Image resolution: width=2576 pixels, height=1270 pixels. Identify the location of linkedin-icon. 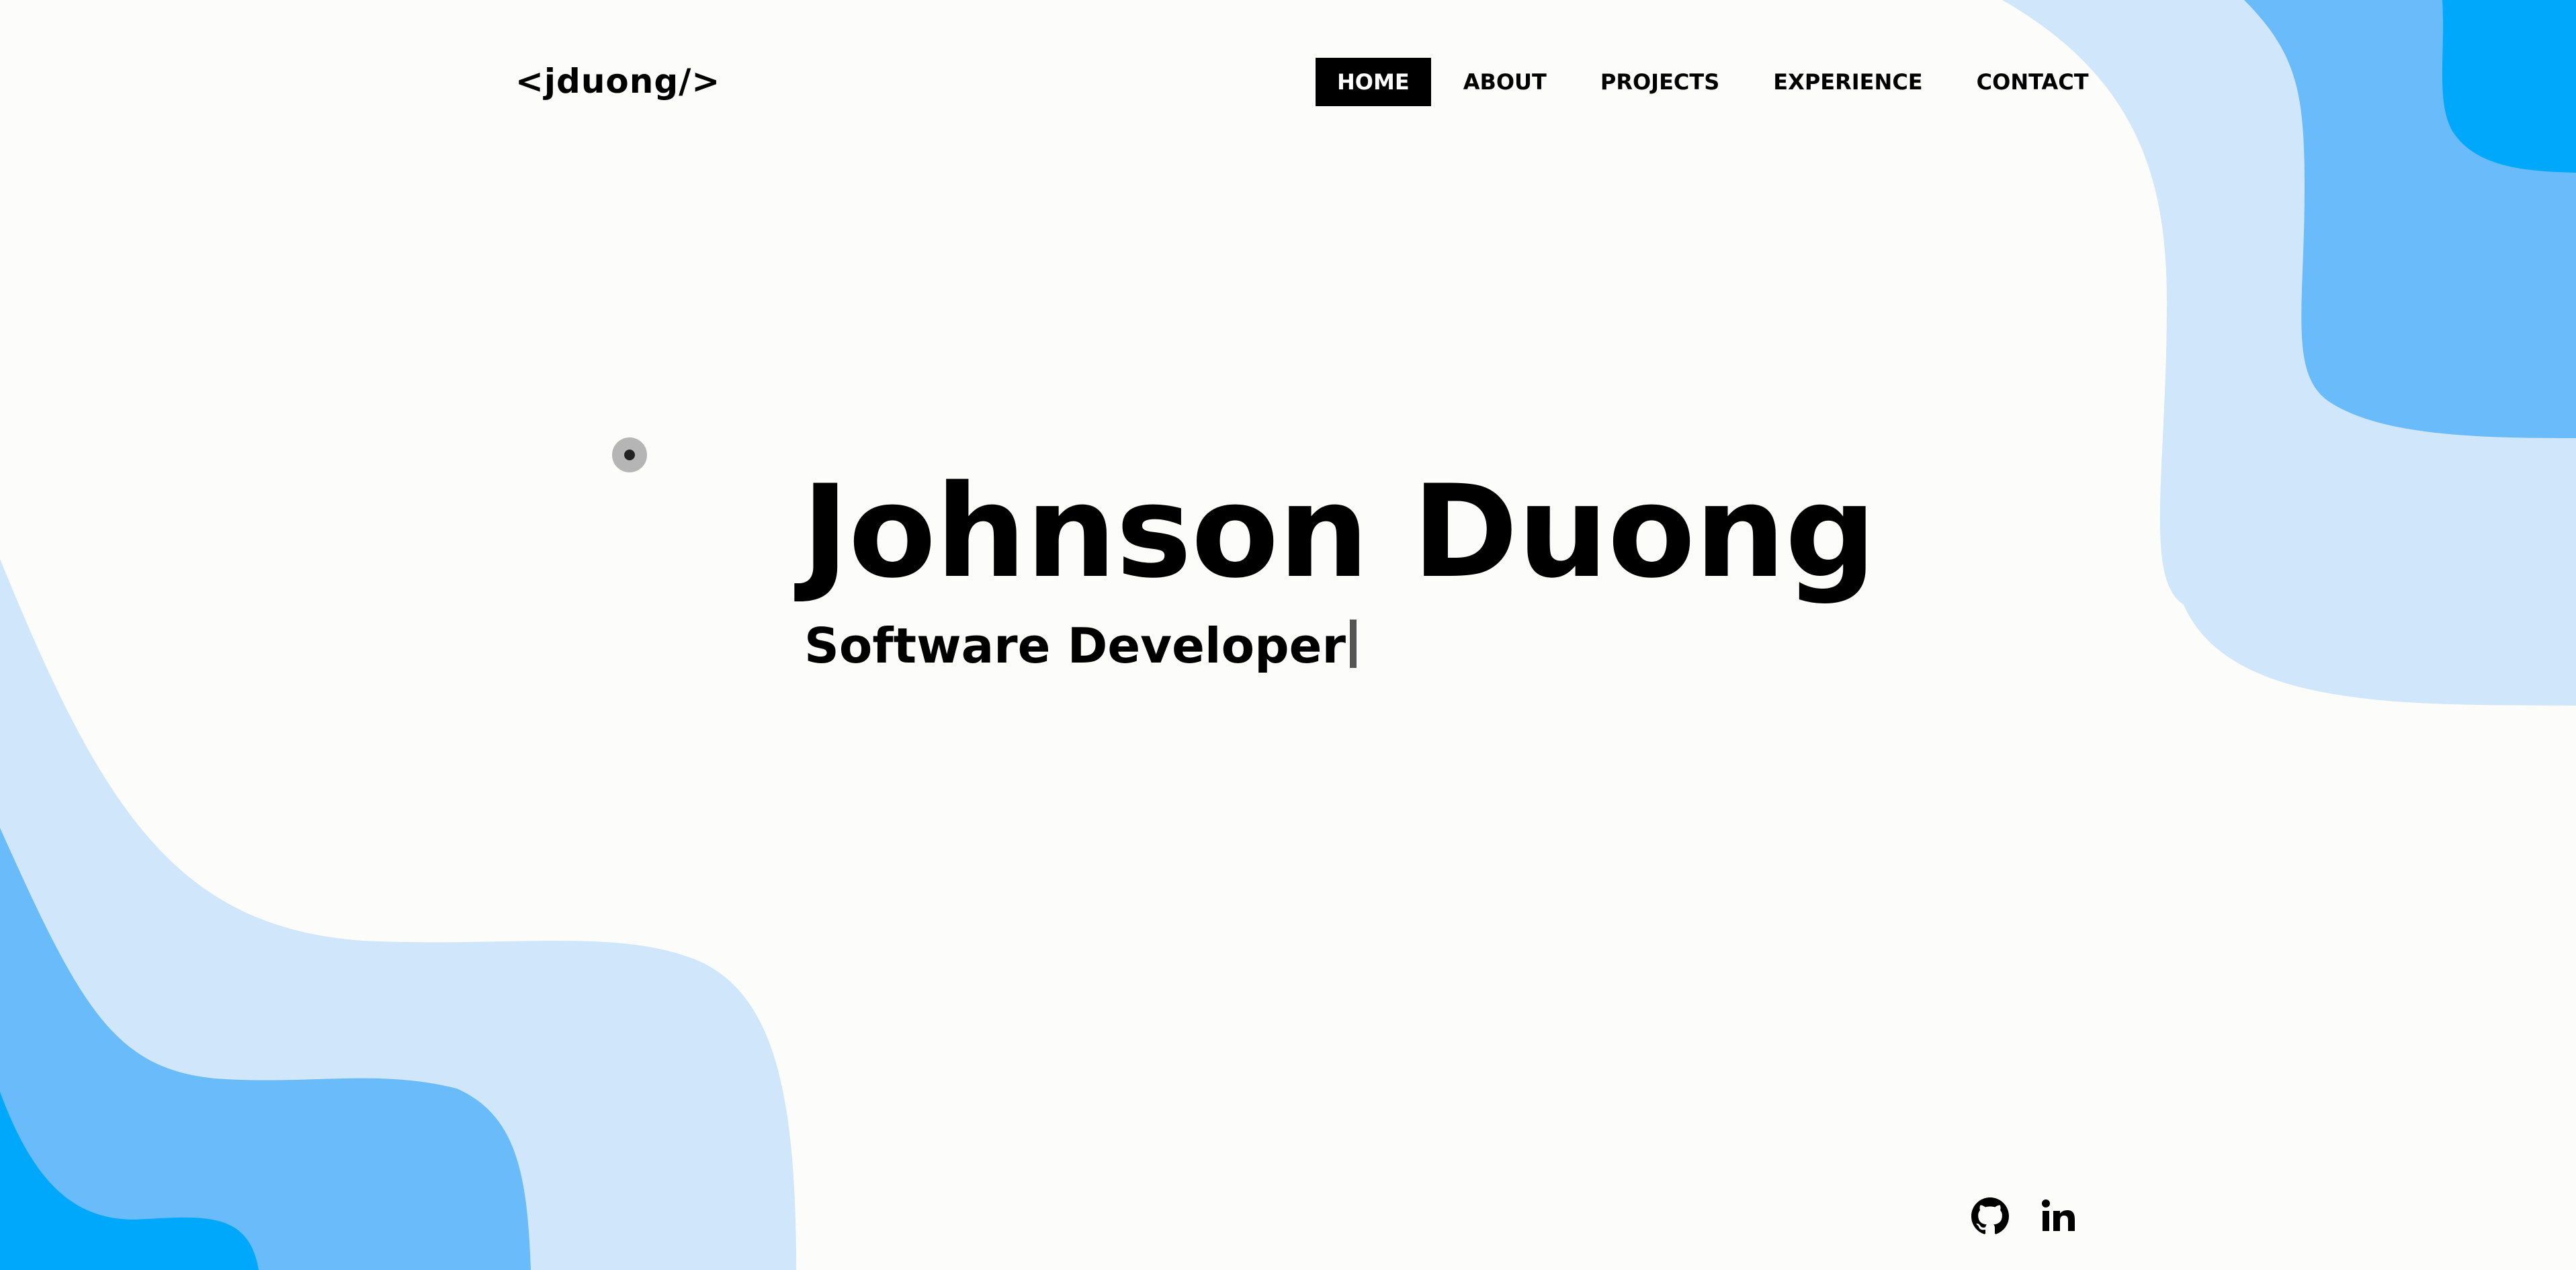
(2058, 1216).